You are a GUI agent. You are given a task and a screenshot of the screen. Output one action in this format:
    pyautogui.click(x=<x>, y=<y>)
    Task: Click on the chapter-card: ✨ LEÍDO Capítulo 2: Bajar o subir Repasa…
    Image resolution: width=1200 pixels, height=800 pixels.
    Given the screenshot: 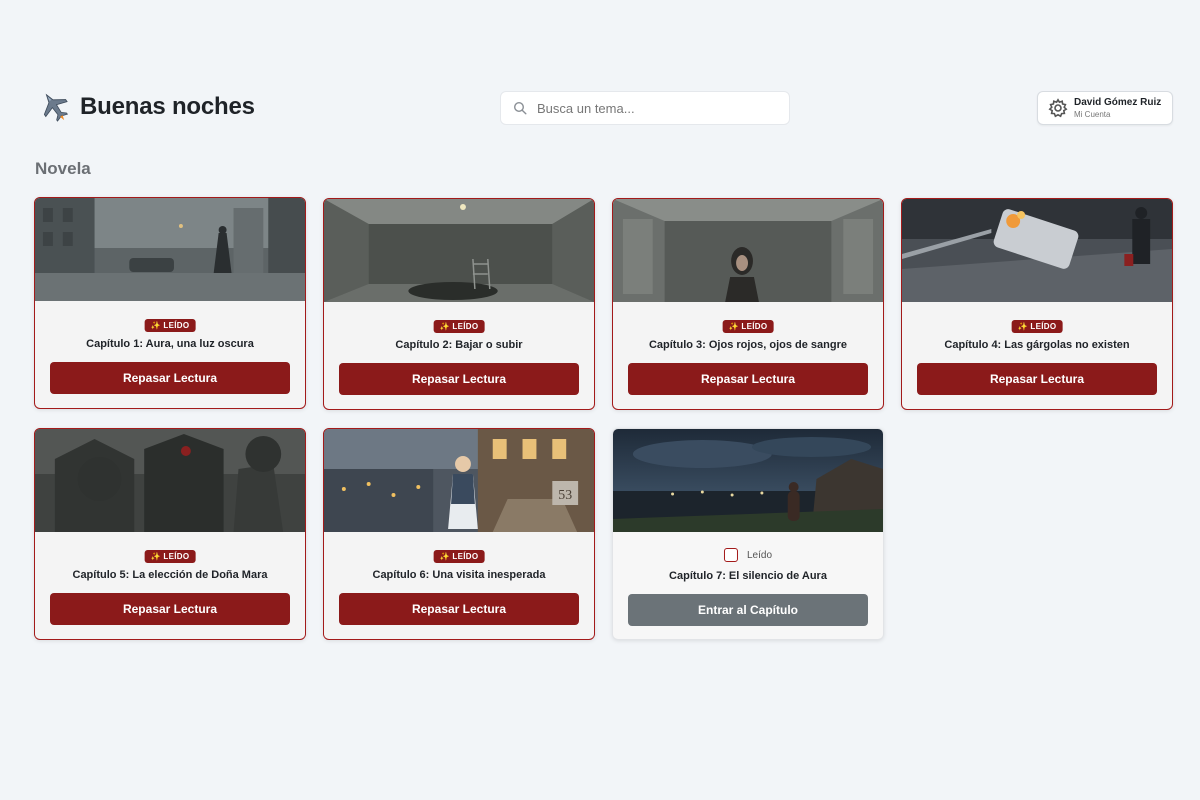 What is the action you would take?
    pyautogui.click(x=459, y=304)
    